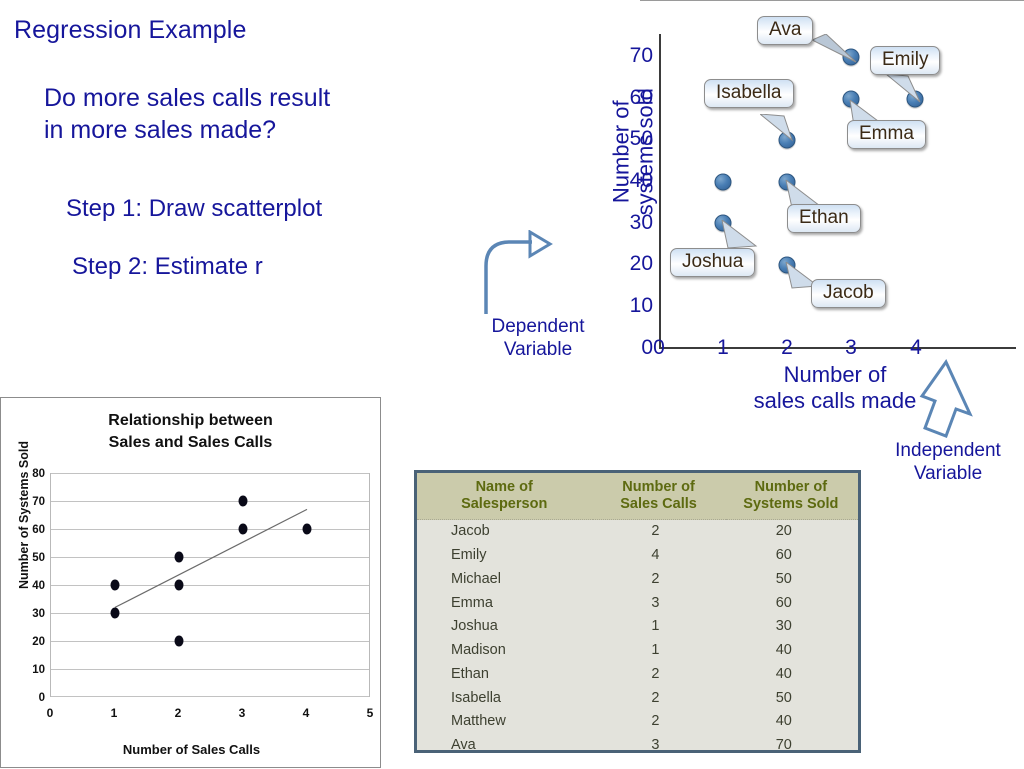 This screenshot has height=769, width=1024. What do you see at coordinates (478, 721) in the screenshot?
I see `cell-name: Matthew` at bounding box center [478, 721].